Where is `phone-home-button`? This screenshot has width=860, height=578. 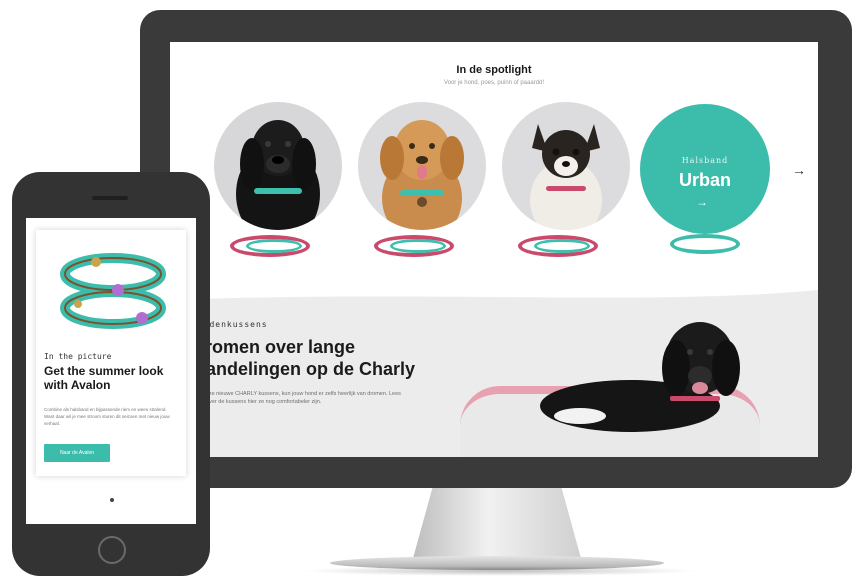 phone-home-button is located at coordinates (112, 550).